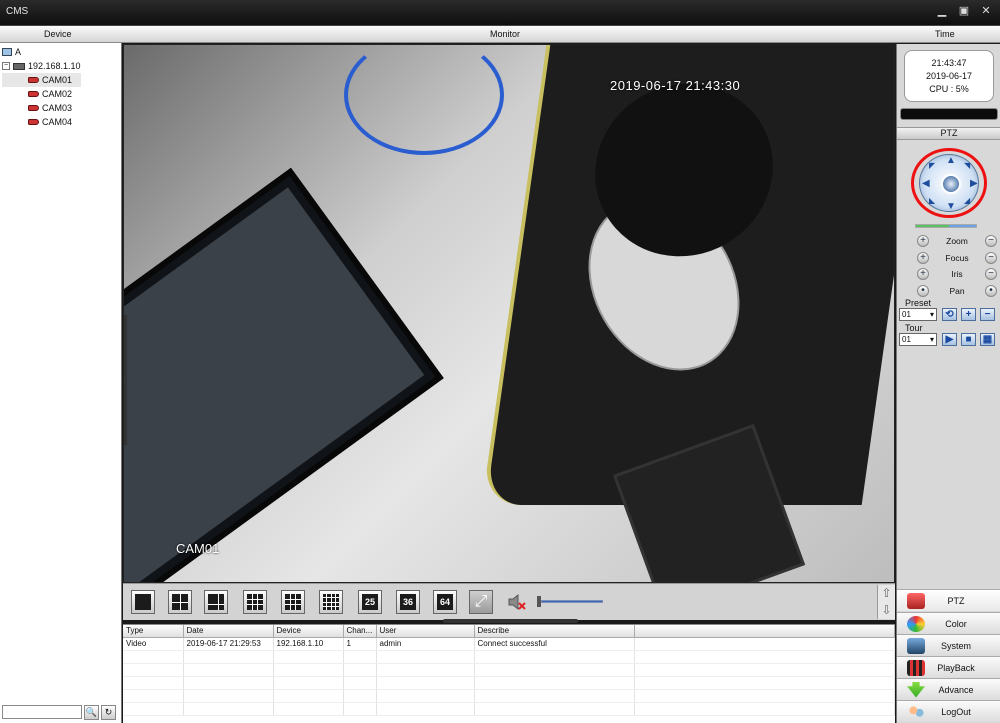 This screenshot has height=723, width=1000. What do you see at coordinates (916, 623) in the screenshot?
I see `color-wheel-icon` at bounding box center [916, 623].